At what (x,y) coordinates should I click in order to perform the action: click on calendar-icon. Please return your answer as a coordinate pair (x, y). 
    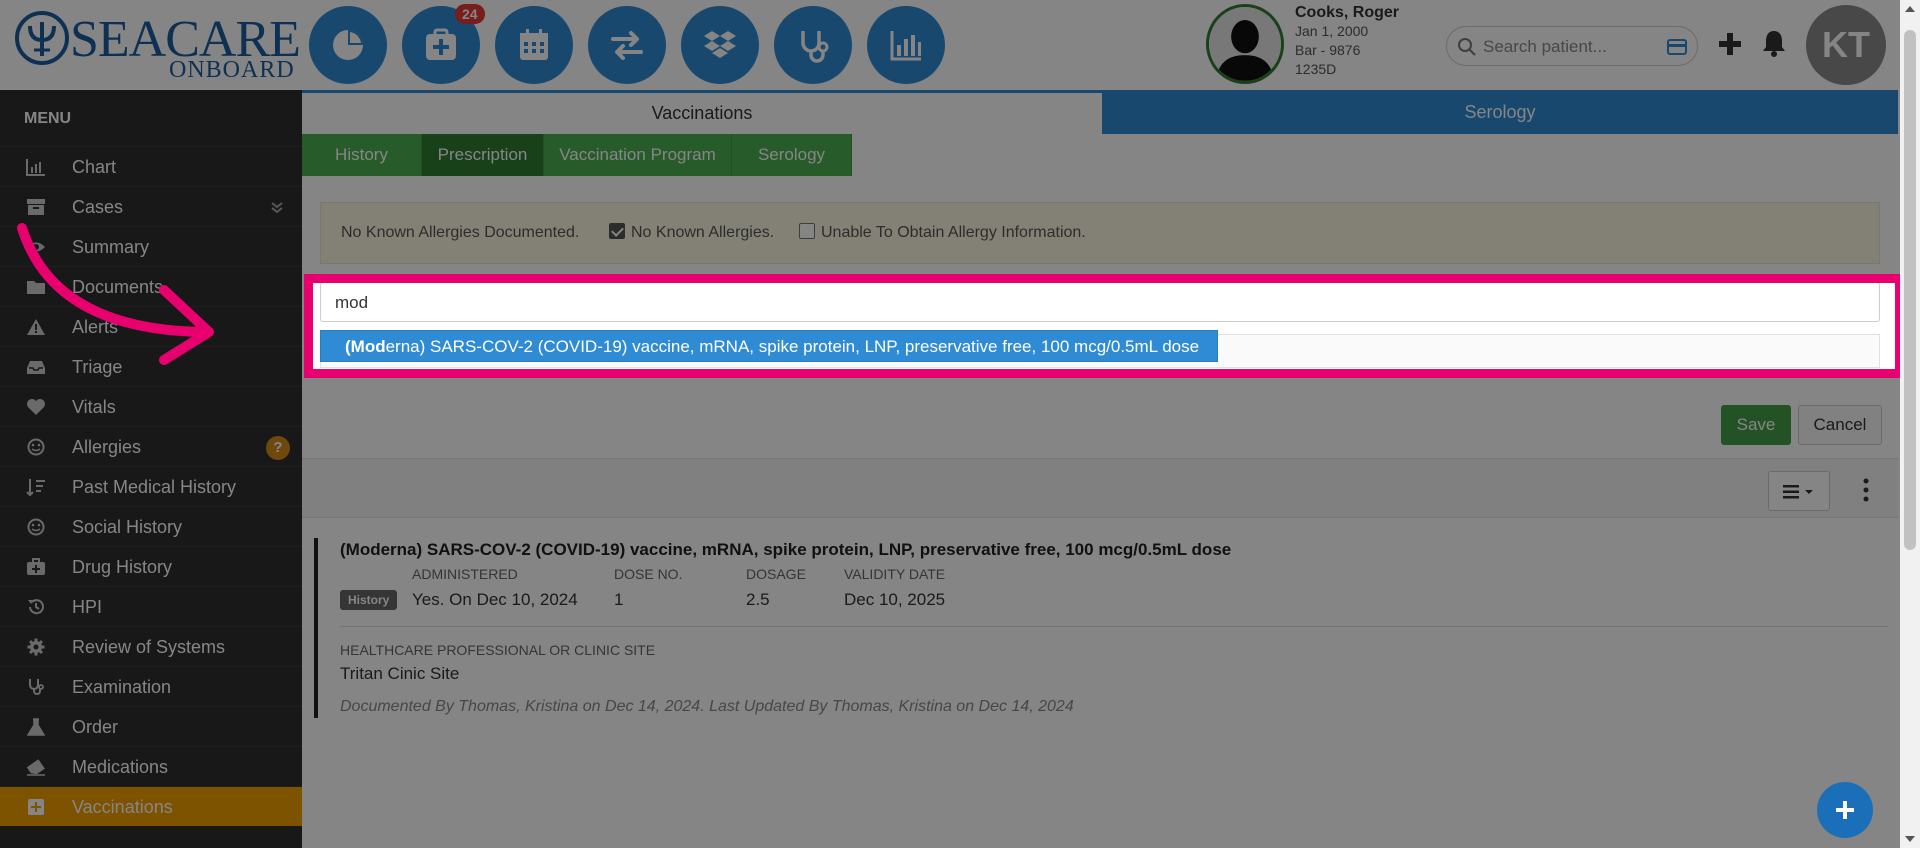
    Looking at the image, I should click on (534, 44).